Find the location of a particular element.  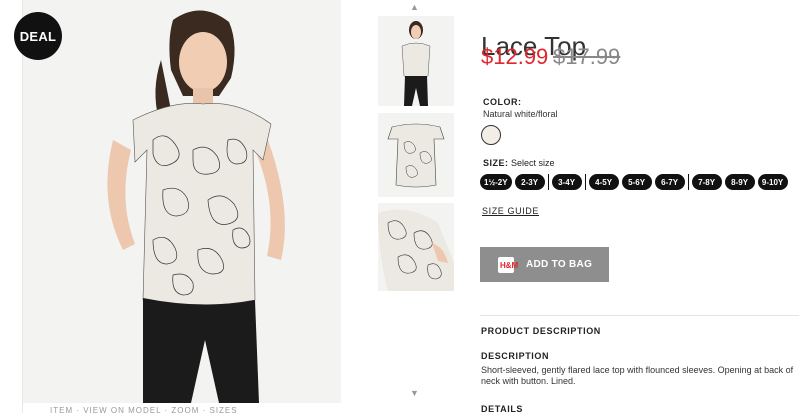

thumbnail-flat-image is located at coordinates (416, 155).